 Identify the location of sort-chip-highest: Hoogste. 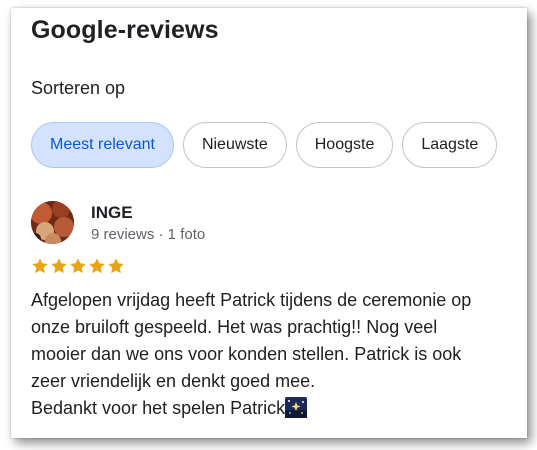
(344, 145).